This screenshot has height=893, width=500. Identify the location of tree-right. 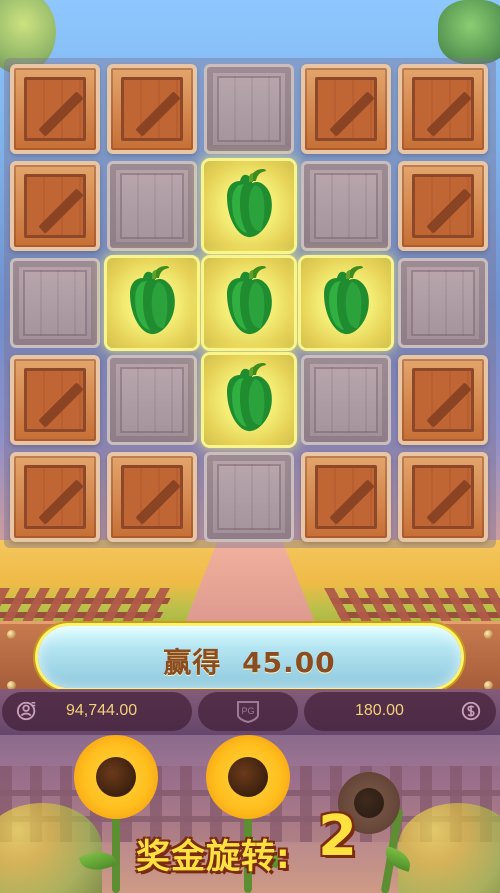
(469, 32).